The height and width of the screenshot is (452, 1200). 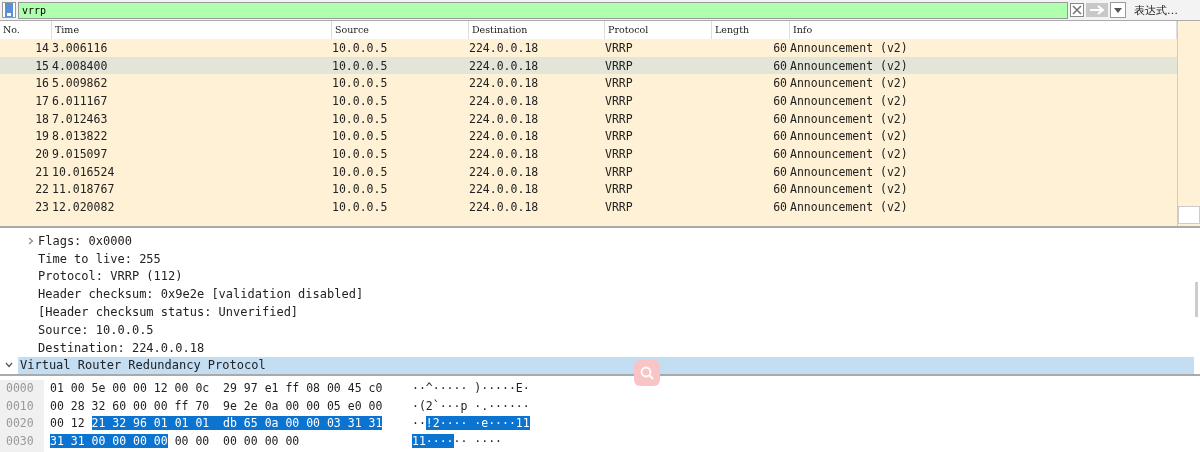 What do you see at coordinates (42, 65) in the screenshot?
I see `table-cell-text: 15` at bounding box center [42, 65].